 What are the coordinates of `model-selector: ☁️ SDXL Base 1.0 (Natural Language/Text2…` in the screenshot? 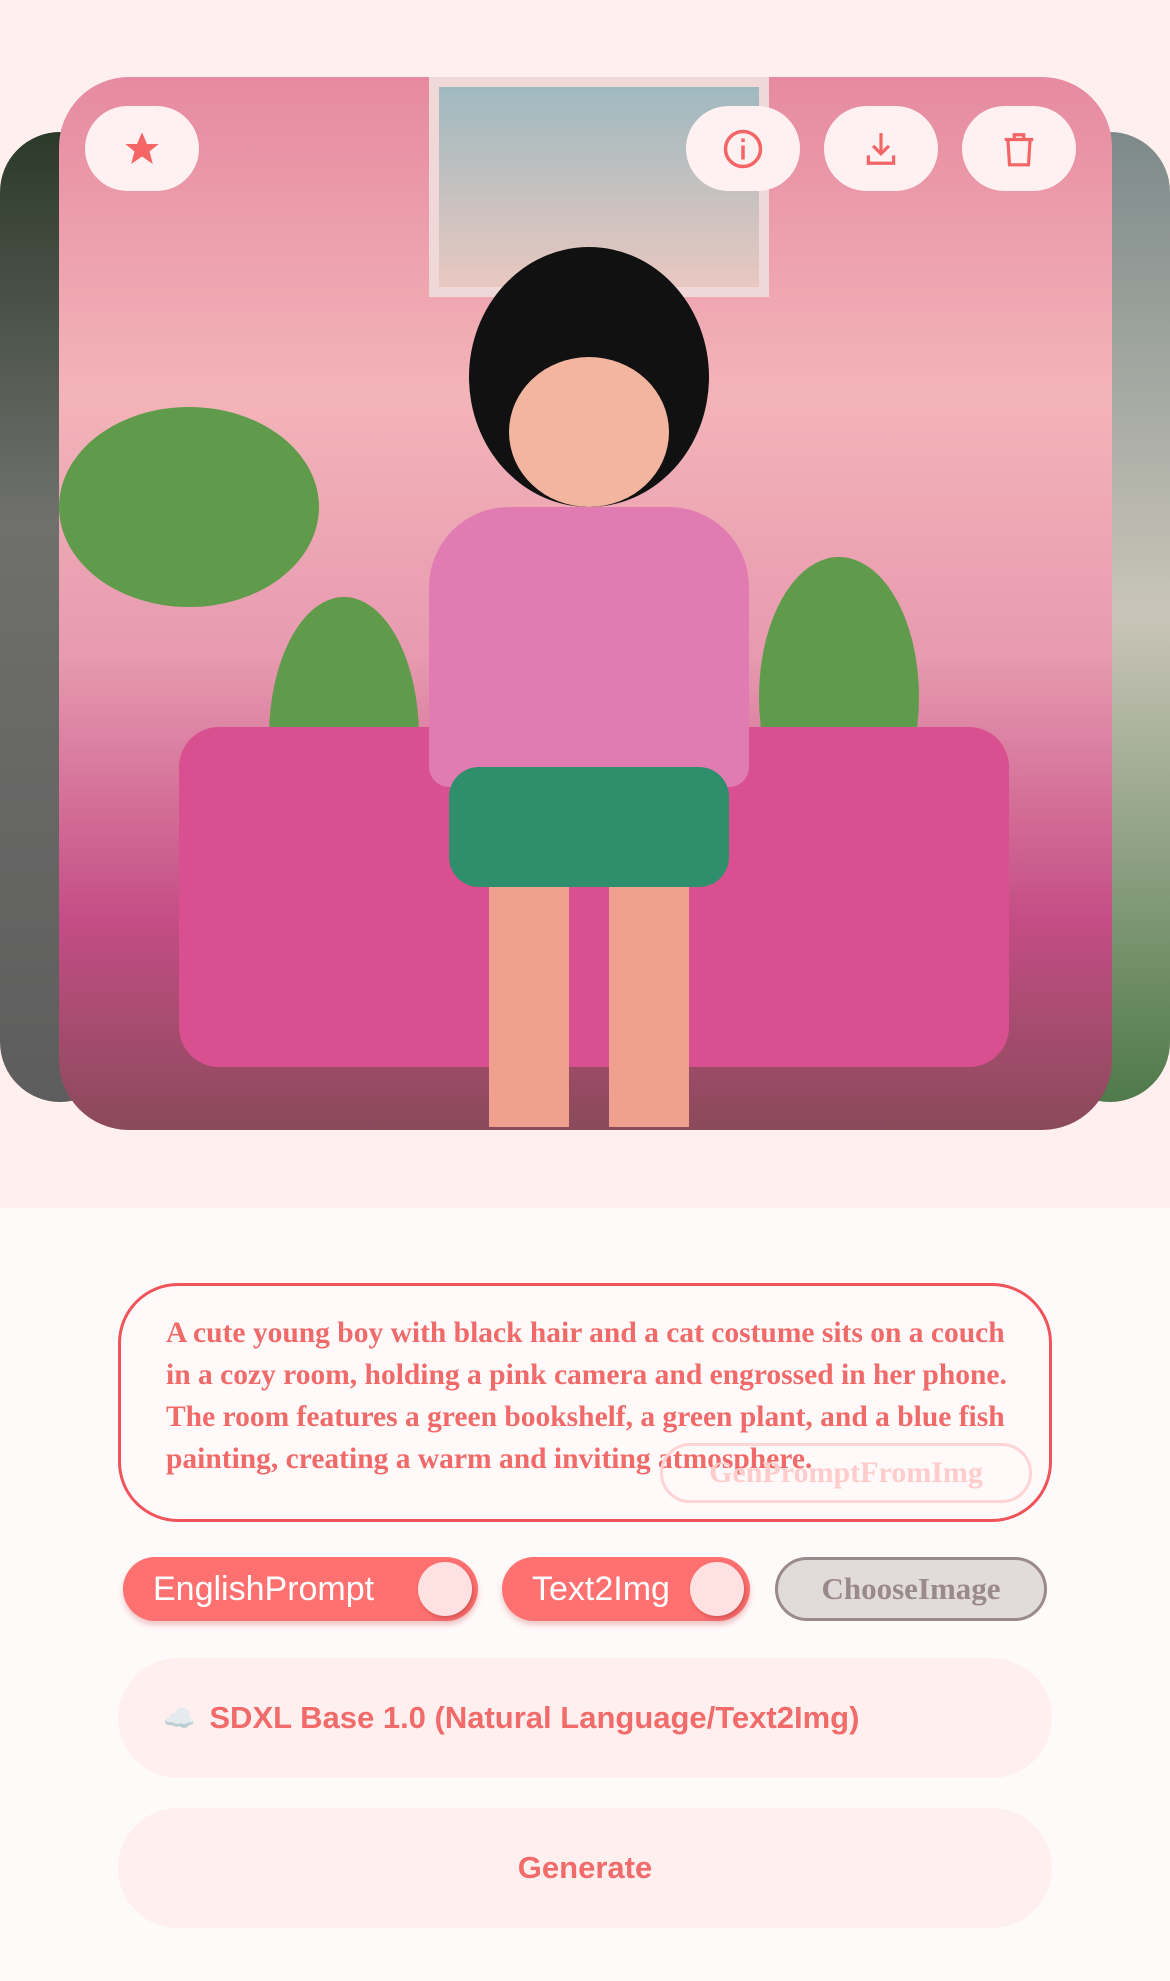 It's located at (585, 1718).